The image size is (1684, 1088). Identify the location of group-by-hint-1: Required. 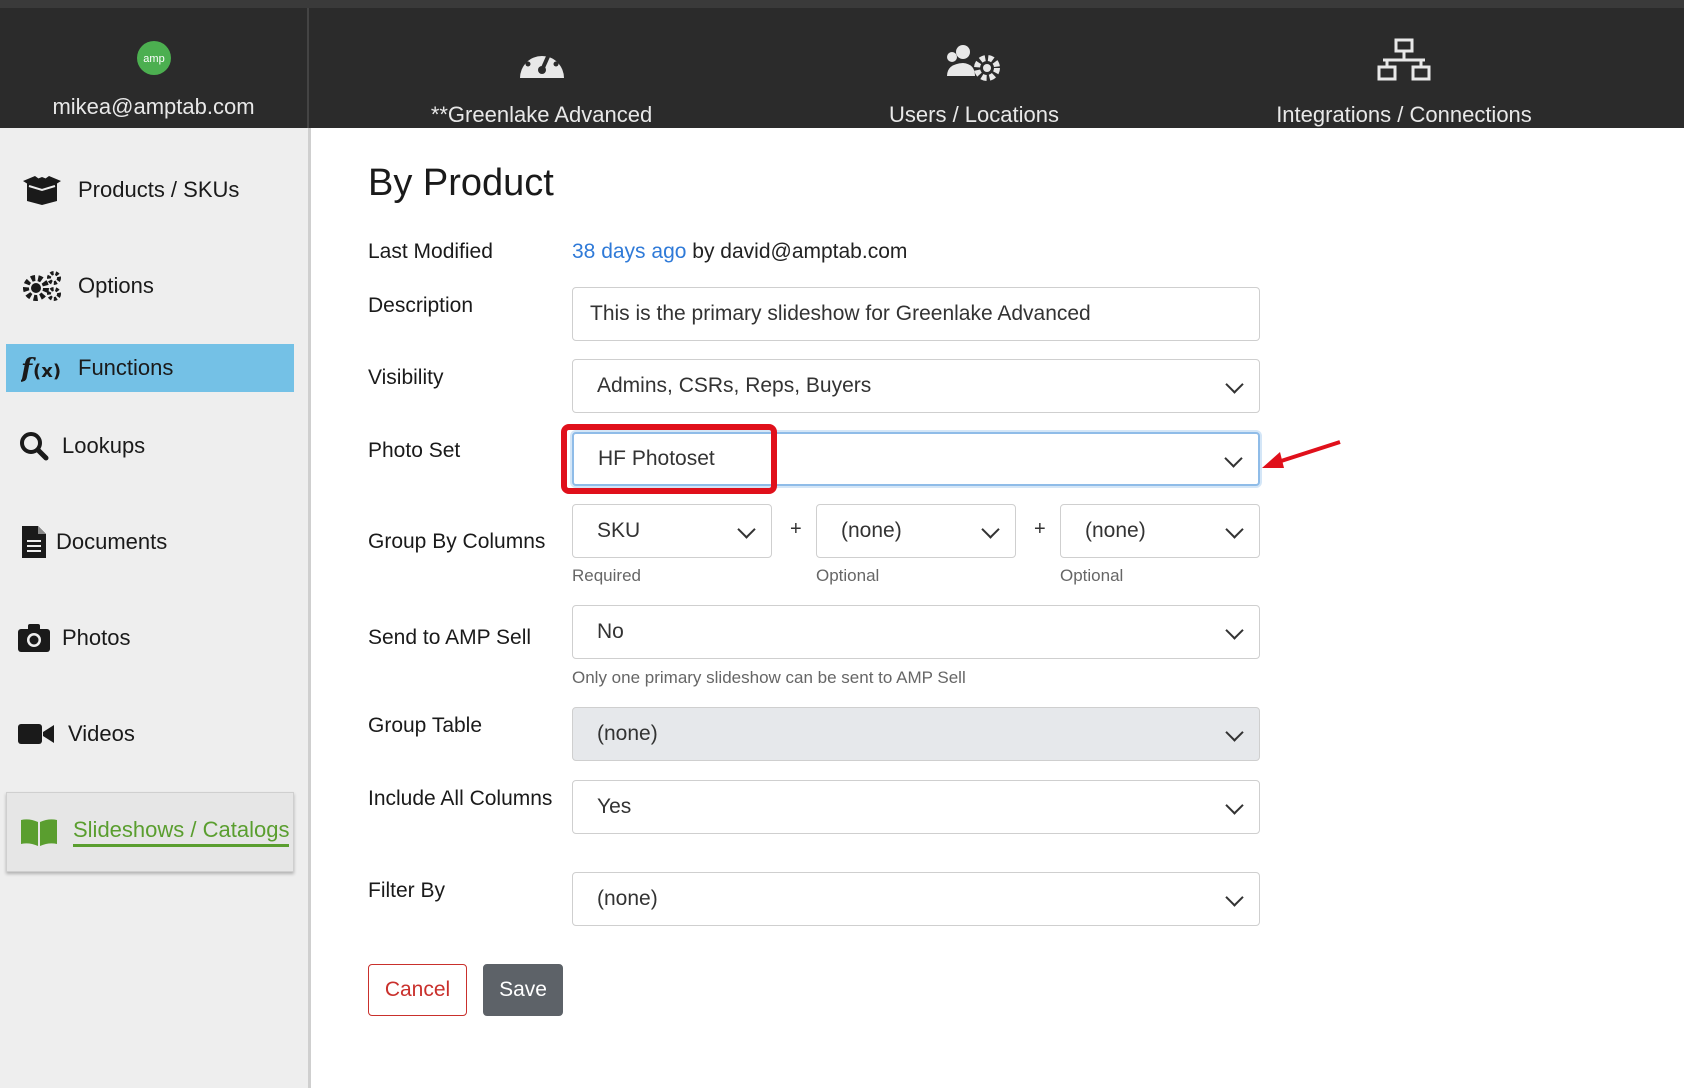
(606, 575).